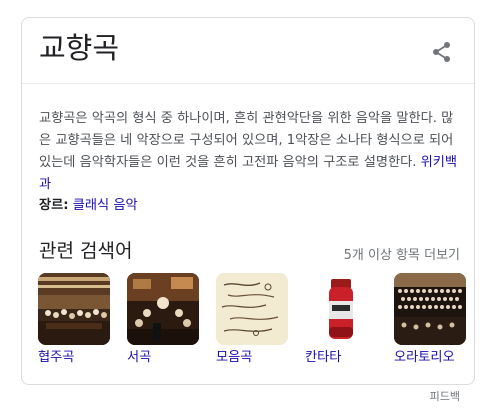 Image resolution: width=485 pixels, height=417 pixels. I want to click on related-item-overture: 서곡, so click(163, 320).